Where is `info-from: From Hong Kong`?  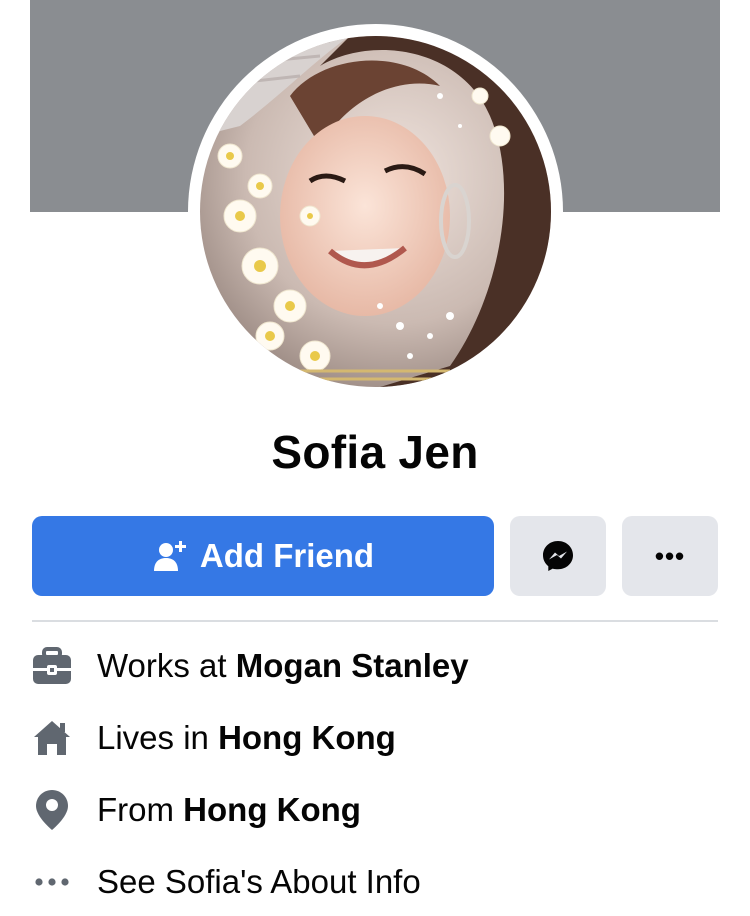
info-from: From Hong Kong is located at coordinates (375, 810).